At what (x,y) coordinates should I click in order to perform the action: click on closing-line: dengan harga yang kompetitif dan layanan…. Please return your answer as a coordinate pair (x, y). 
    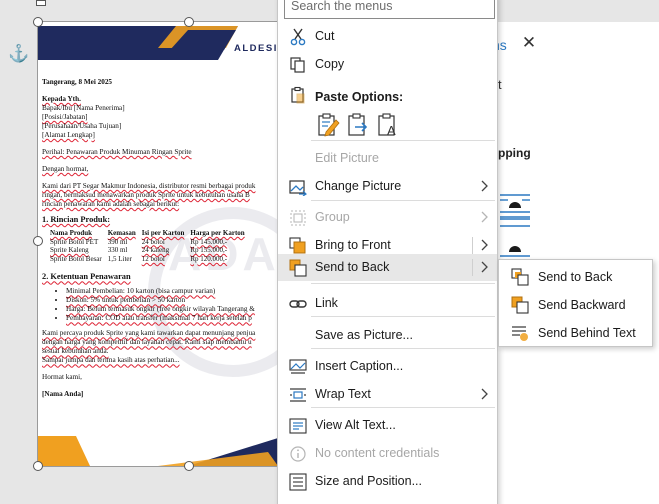
    Looking at the image, I should click on (147, 342).